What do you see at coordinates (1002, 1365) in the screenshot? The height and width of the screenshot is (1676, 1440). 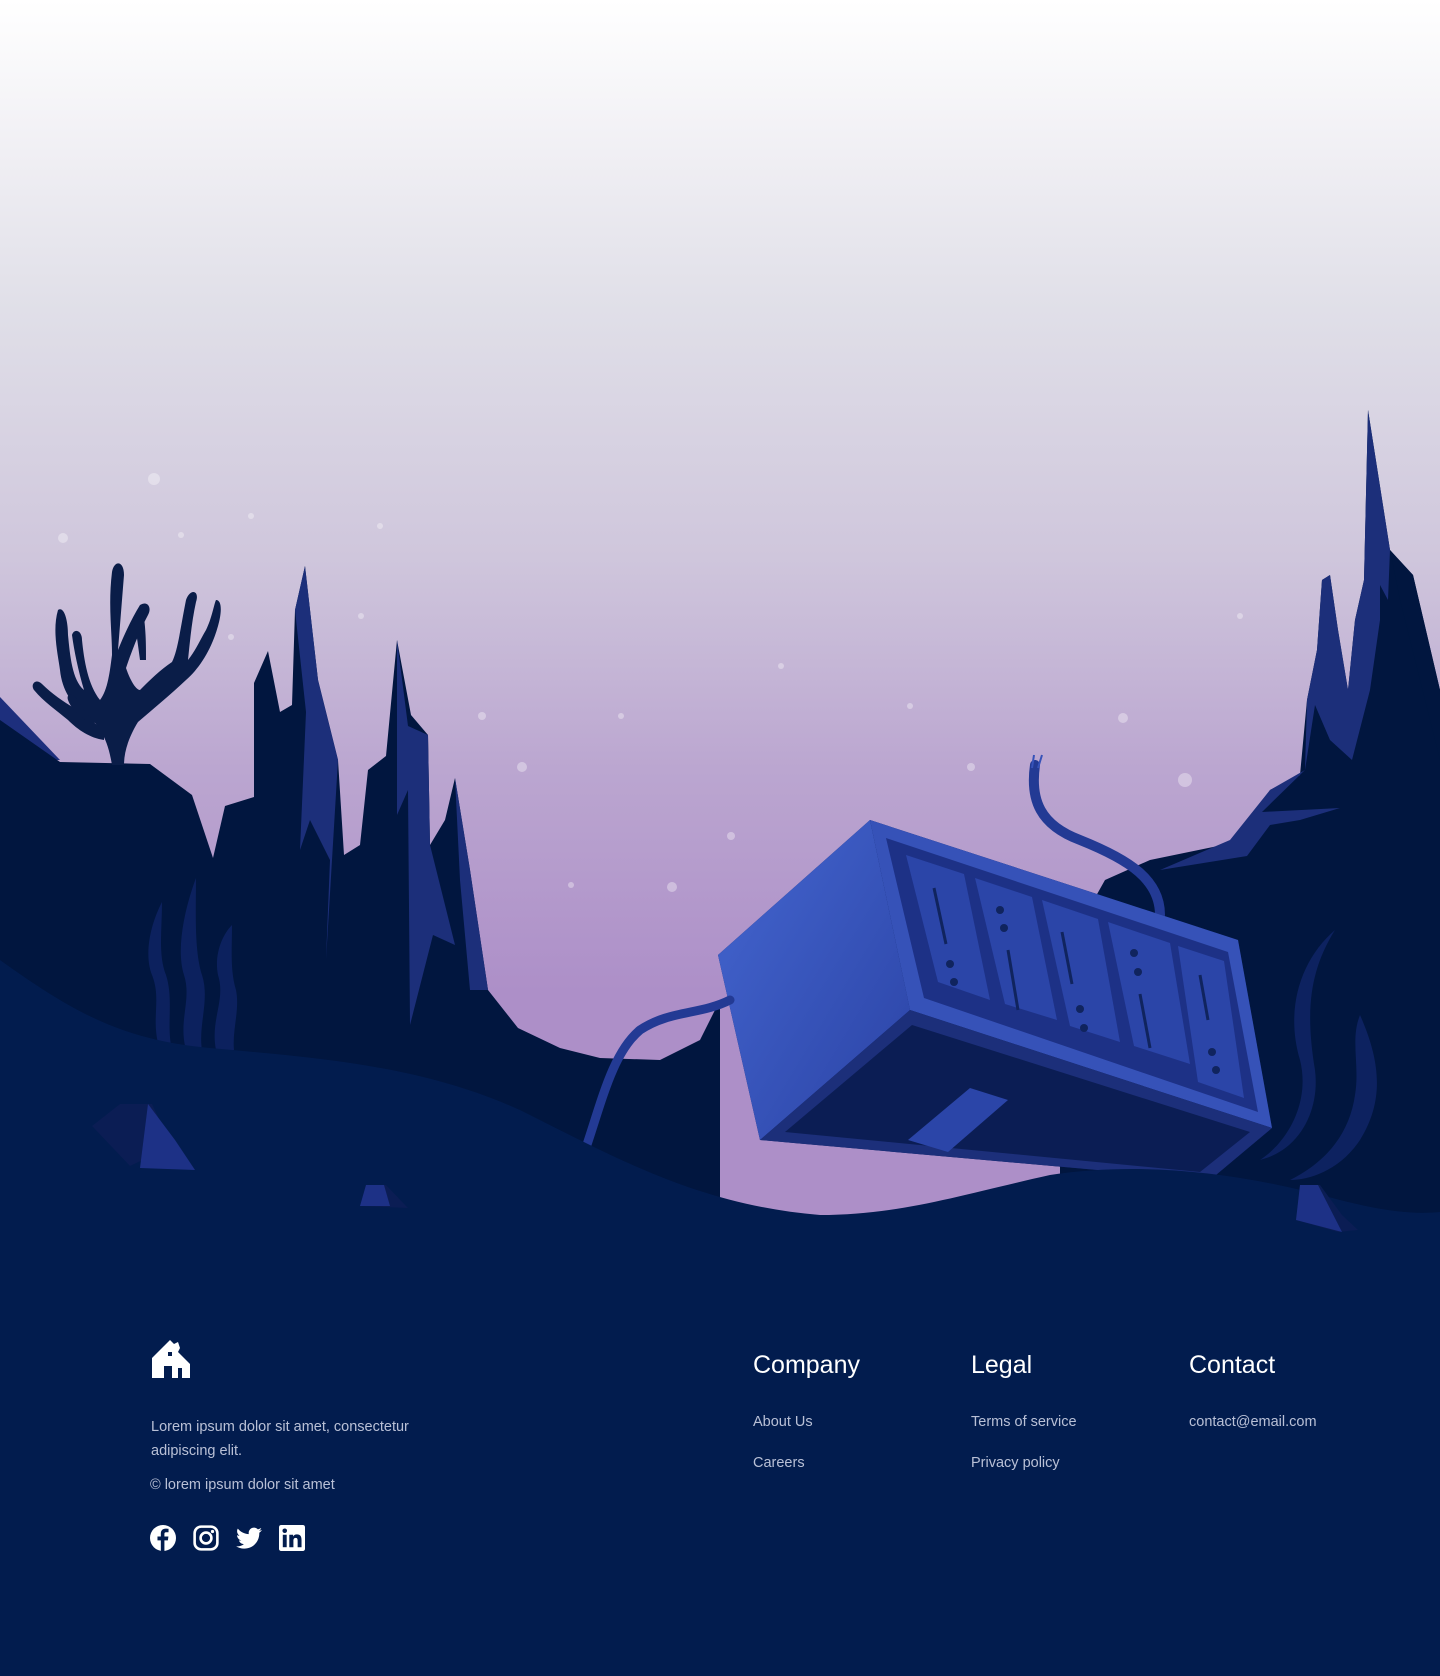 I see `legal-heading: Legal` at bounding box center [1002, 1365].